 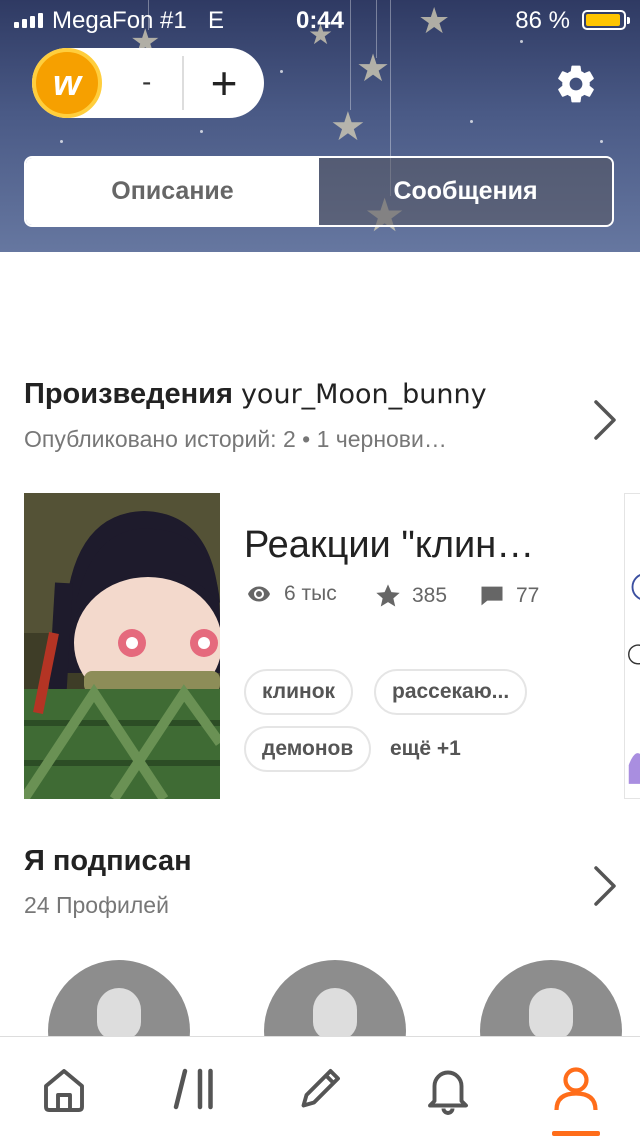 What do you see at coordinates (576, 84) in the screenshot?
I see `settings-gear-icon` at bounding box center [576, 84].